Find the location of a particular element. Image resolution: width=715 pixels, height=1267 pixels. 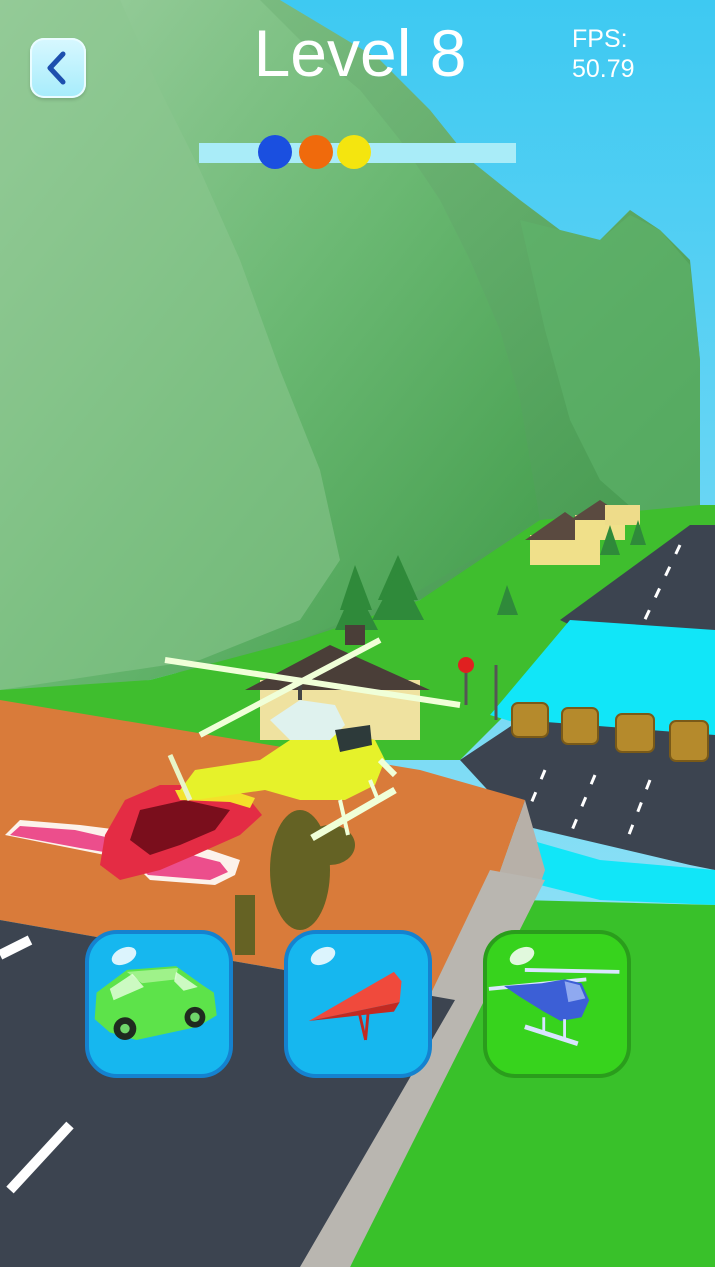

car-icon is located at coordinates (155, 1003).